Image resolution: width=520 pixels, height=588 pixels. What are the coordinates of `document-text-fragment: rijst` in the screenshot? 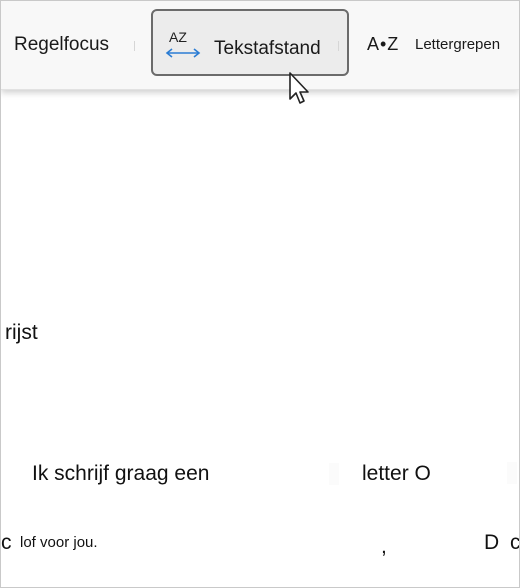 It's located at (21, 332).